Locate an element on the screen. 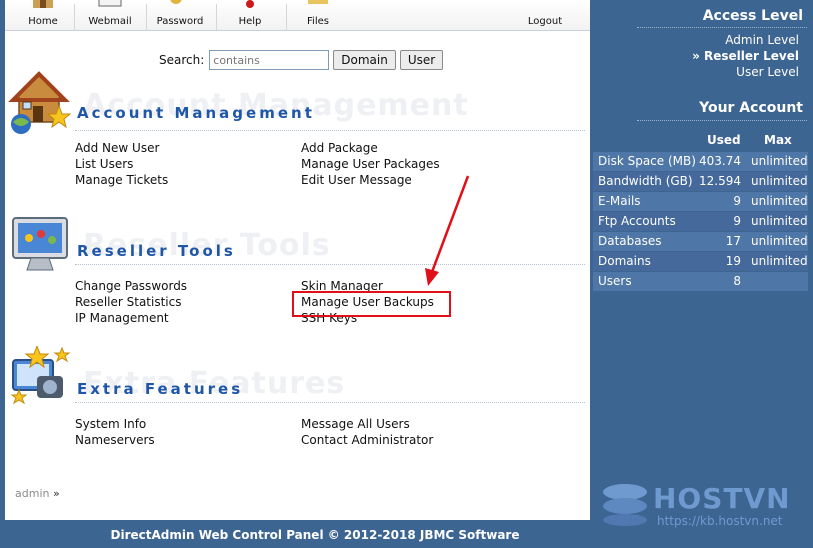 The image size is (813, 548). nav-help: Help is located at coordinates (250, 15).